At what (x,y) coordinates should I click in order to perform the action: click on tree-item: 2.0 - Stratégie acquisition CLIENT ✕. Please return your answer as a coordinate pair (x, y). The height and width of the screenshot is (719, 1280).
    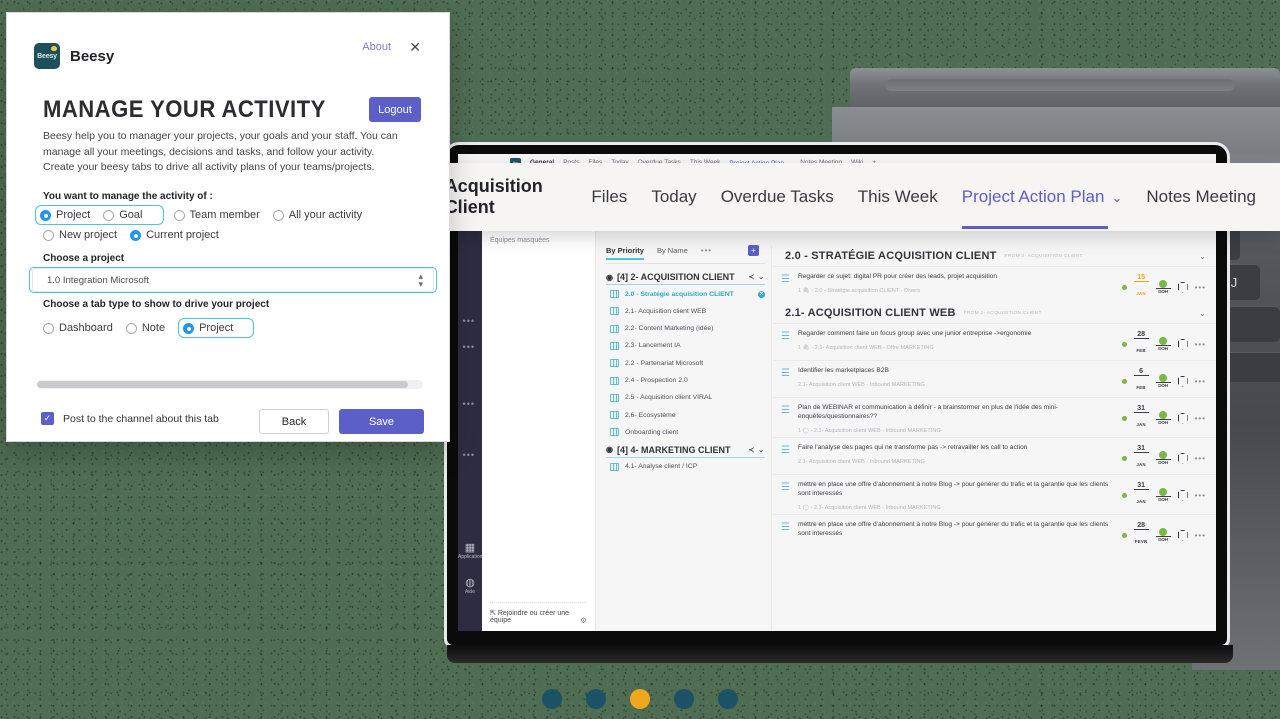
    Looking at the image, I should click on (687, 294).